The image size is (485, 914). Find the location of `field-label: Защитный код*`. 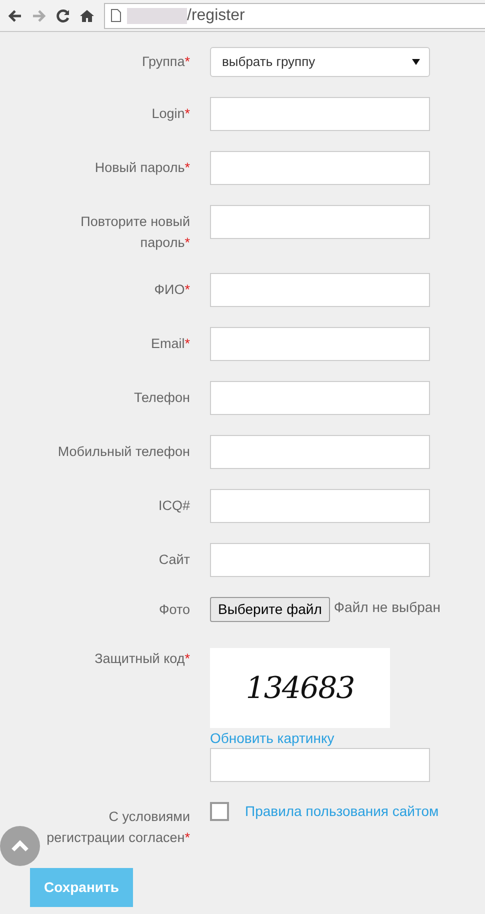

field-label: Защитный код* is located at coordinates (142, 659).